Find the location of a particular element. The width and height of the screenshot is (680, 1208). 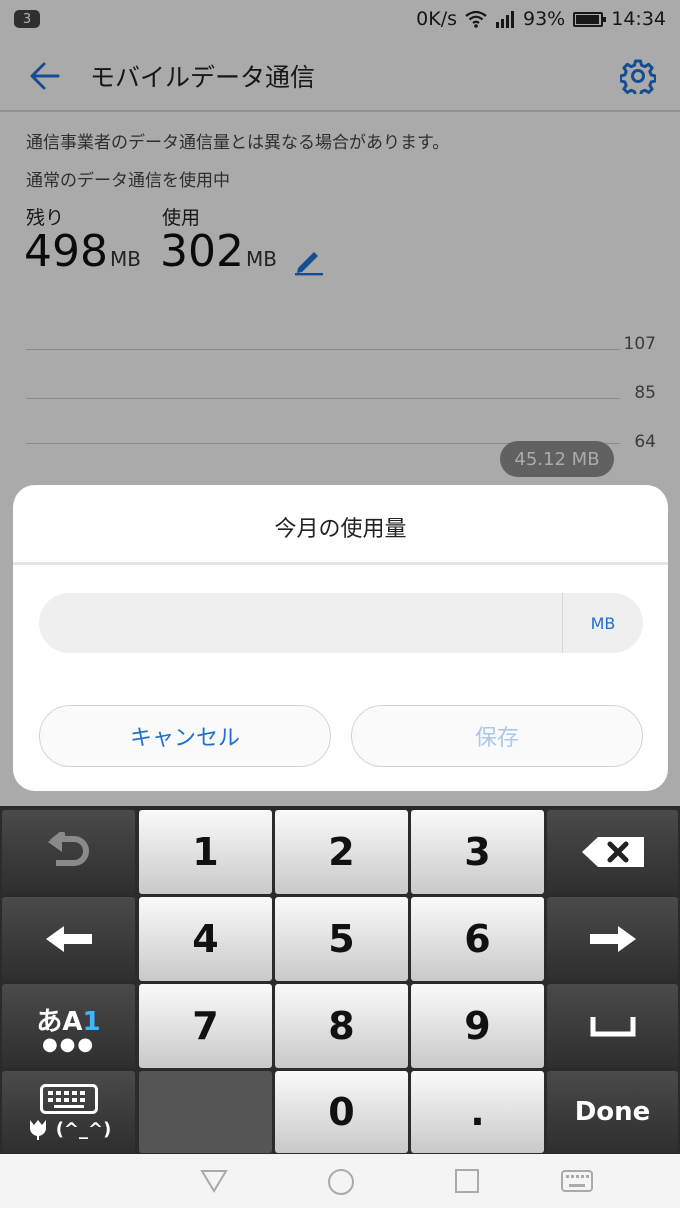

cursor-left-key is located at coordinates (68, 939).